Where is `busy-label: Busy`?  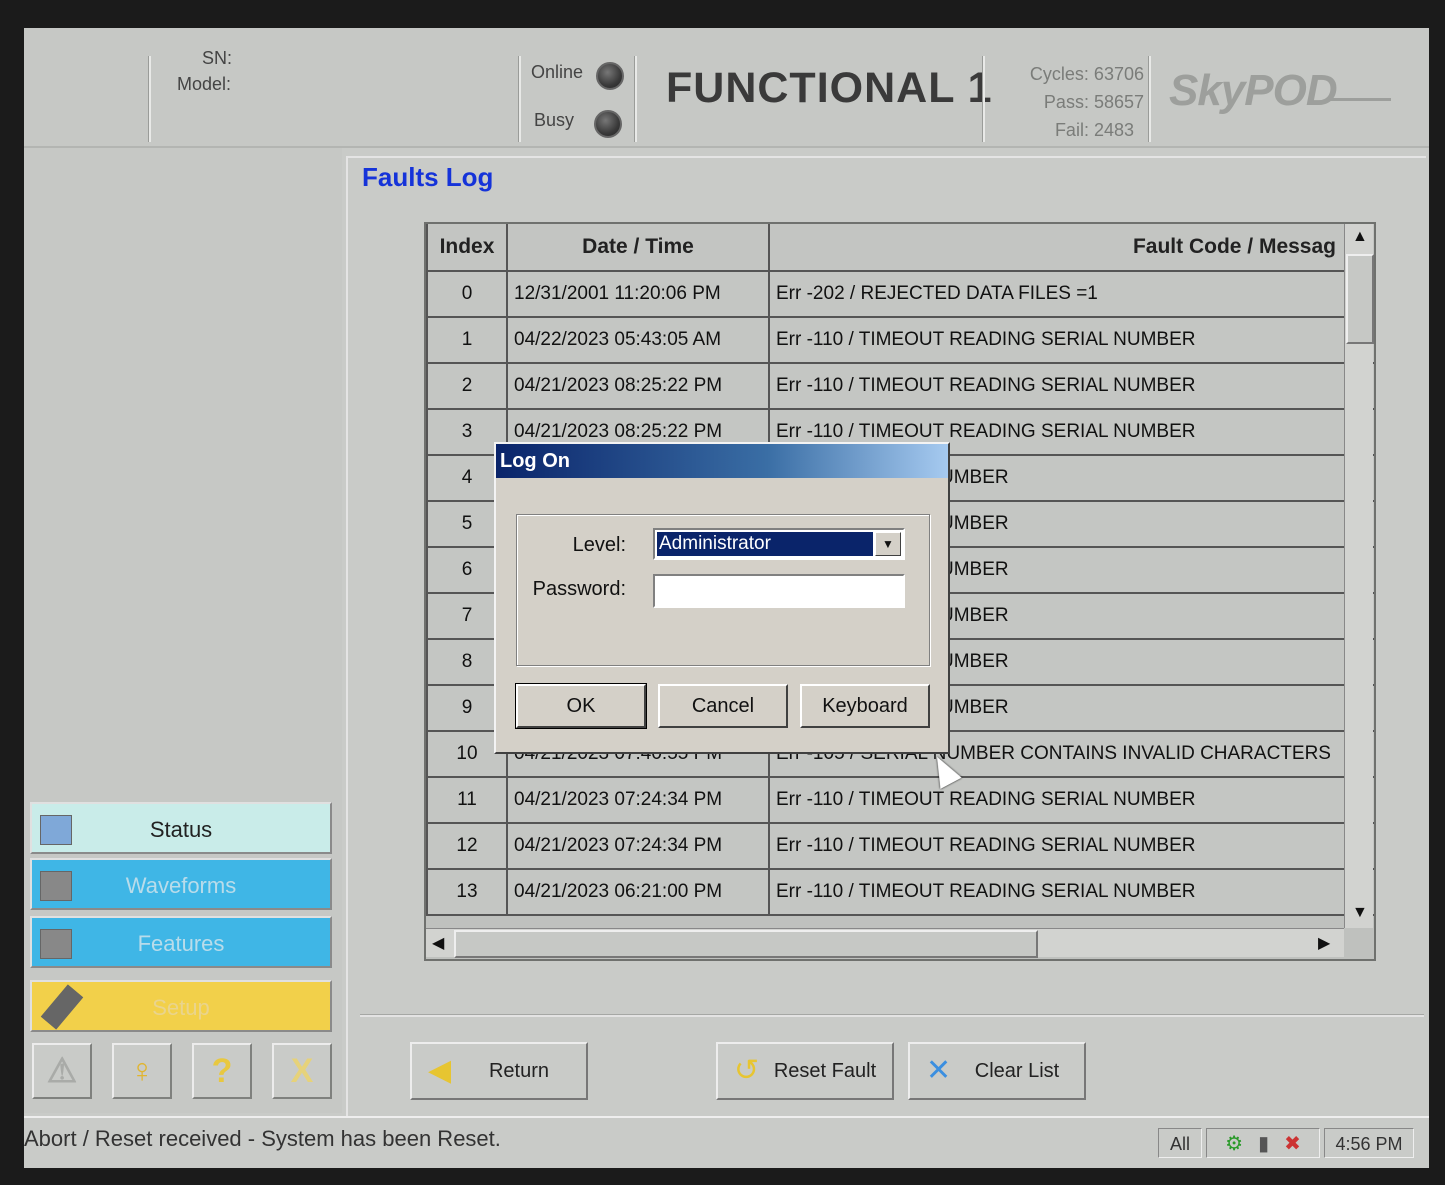 busy-label: Busy is located at coordinates (554, 120).